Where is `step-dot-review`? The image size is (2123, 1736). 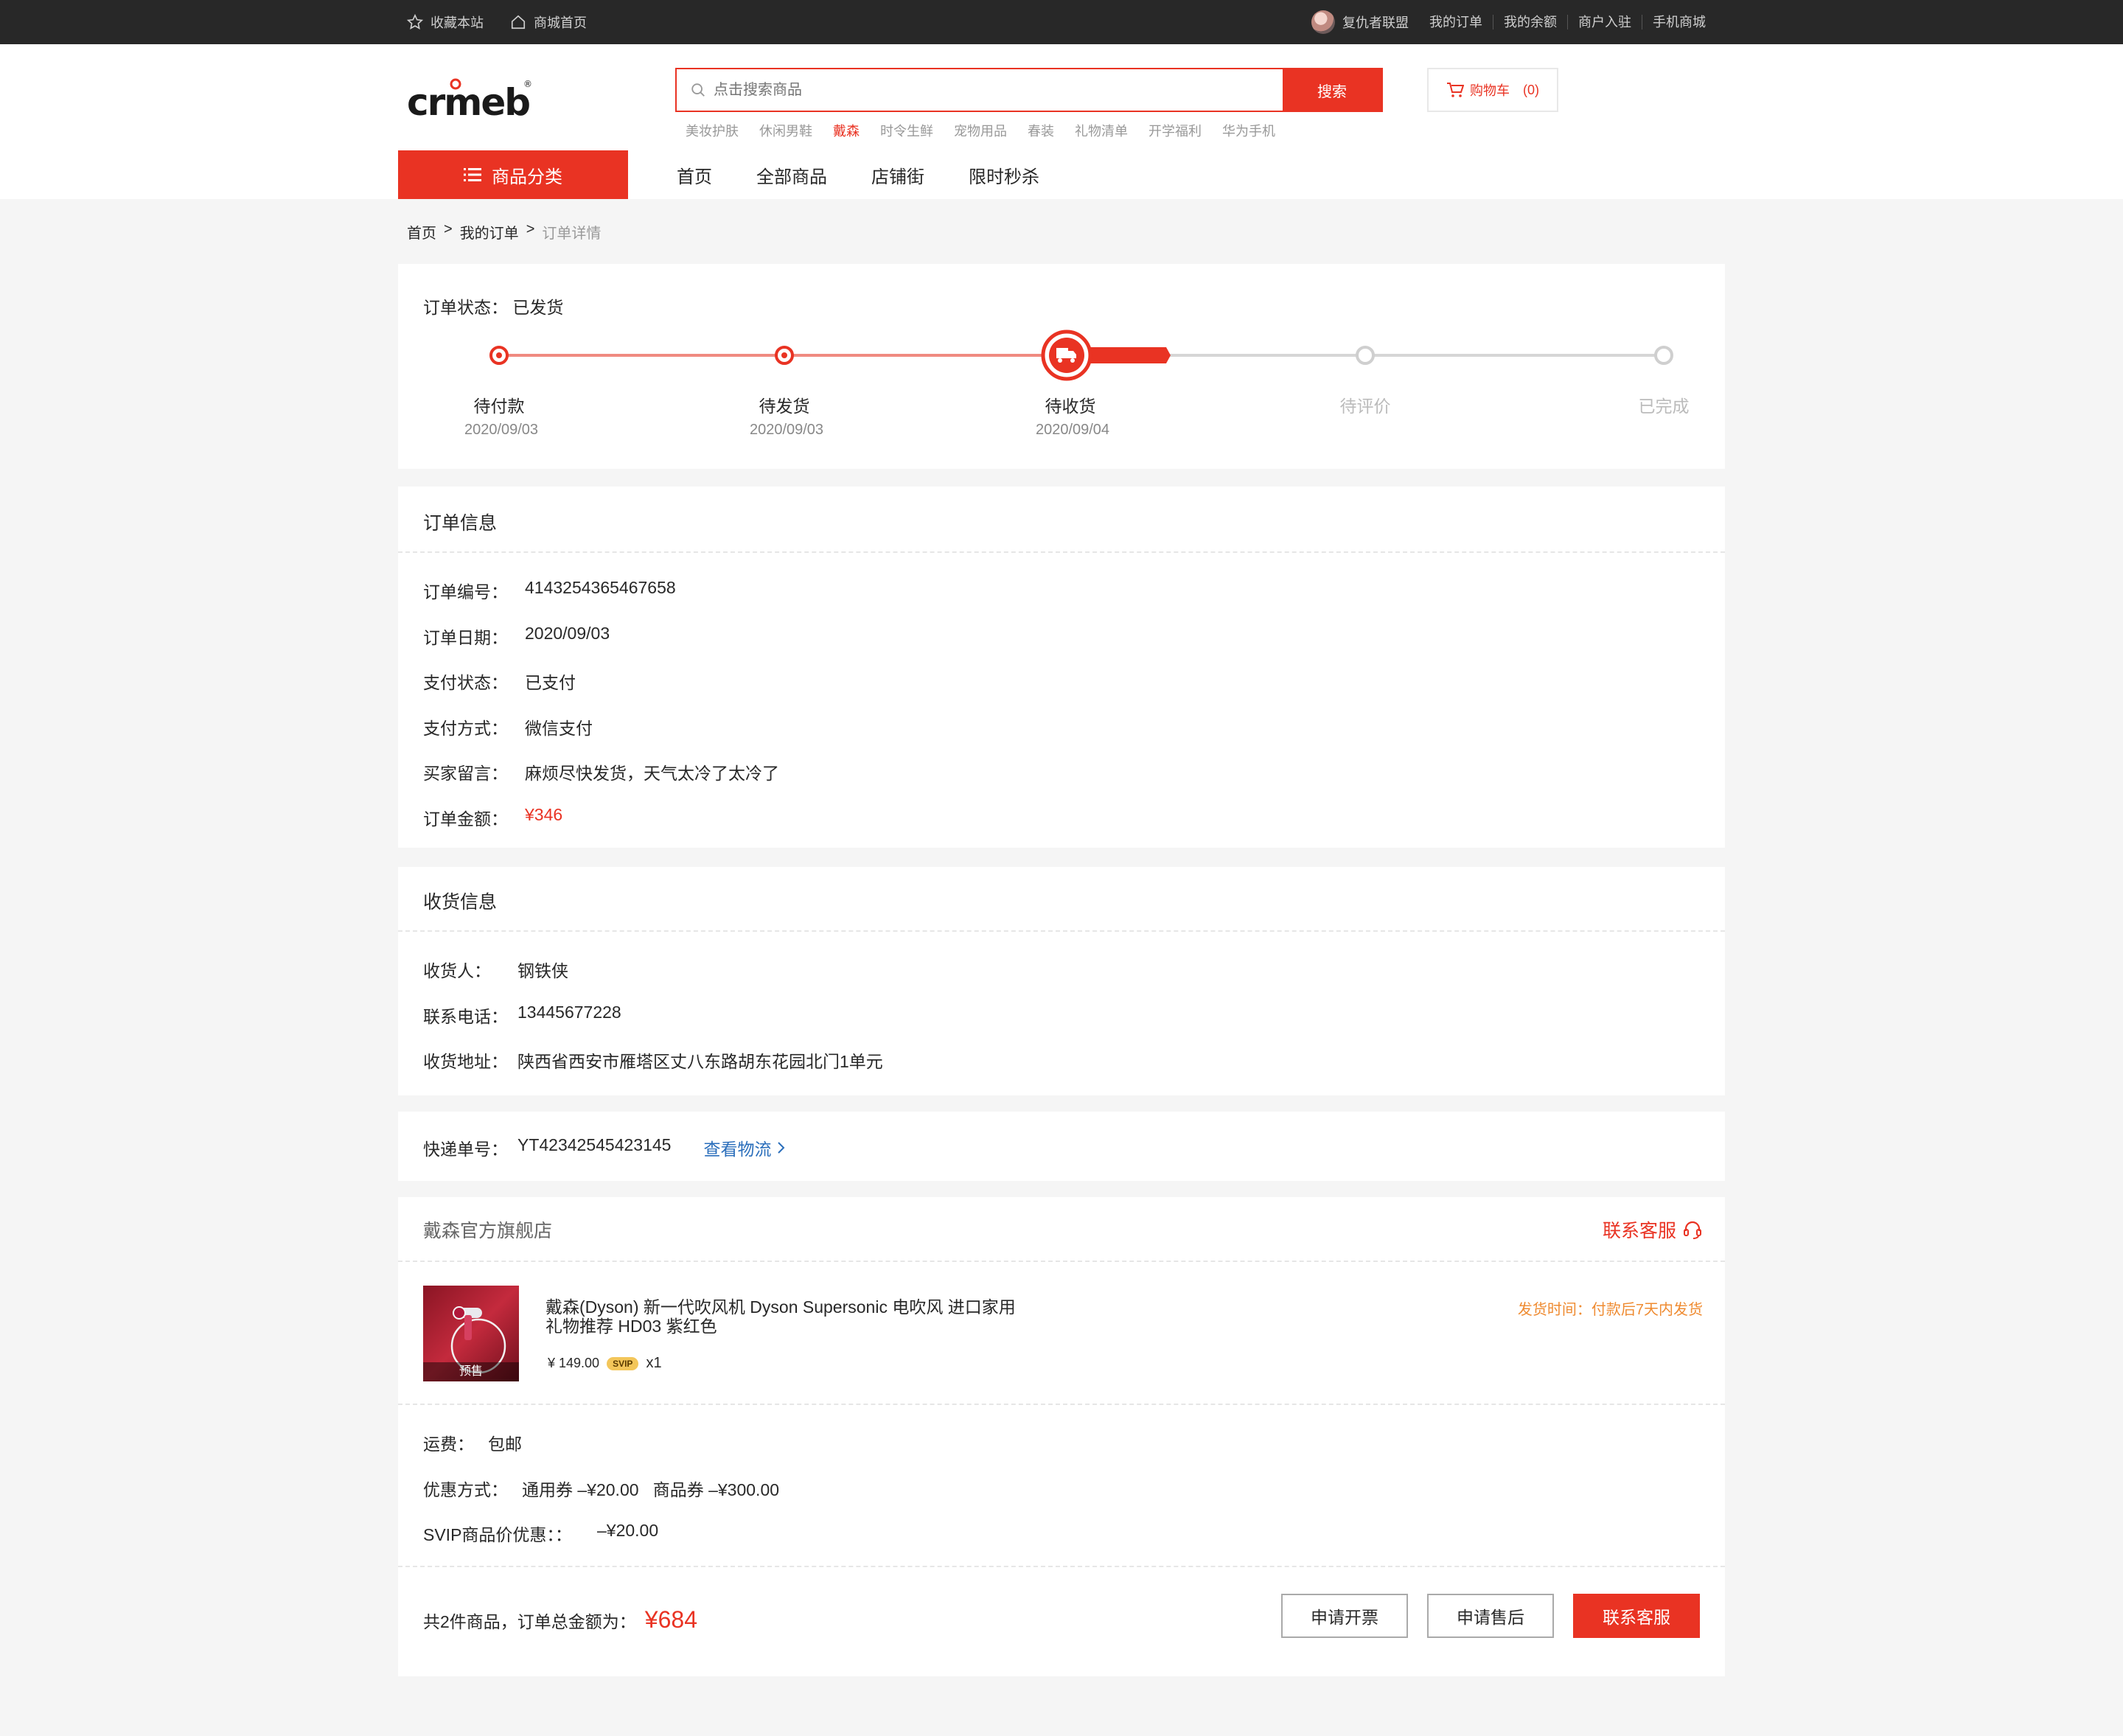
step-dot-review is located at coordinates (1365, 355).